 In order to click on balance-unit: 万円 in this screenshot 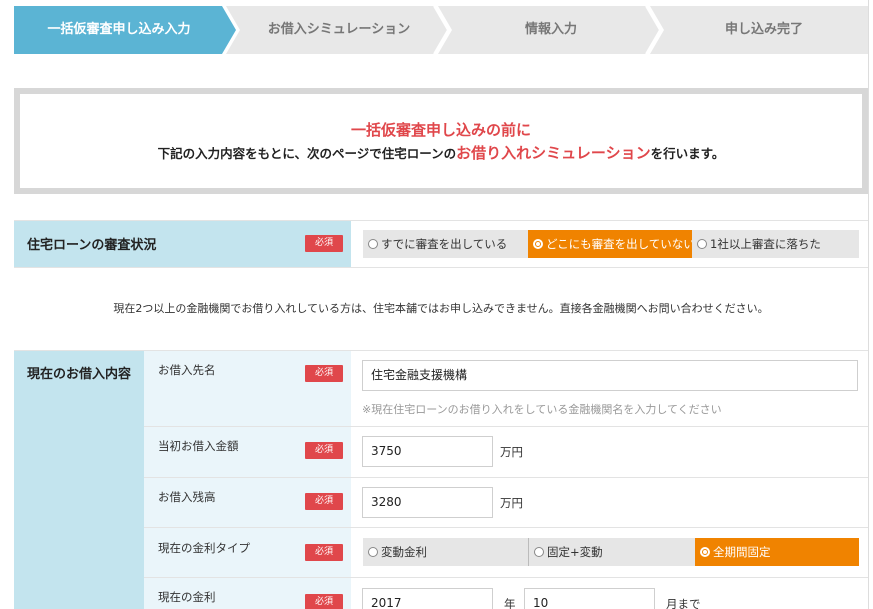, I will do `click(511, 503)`.